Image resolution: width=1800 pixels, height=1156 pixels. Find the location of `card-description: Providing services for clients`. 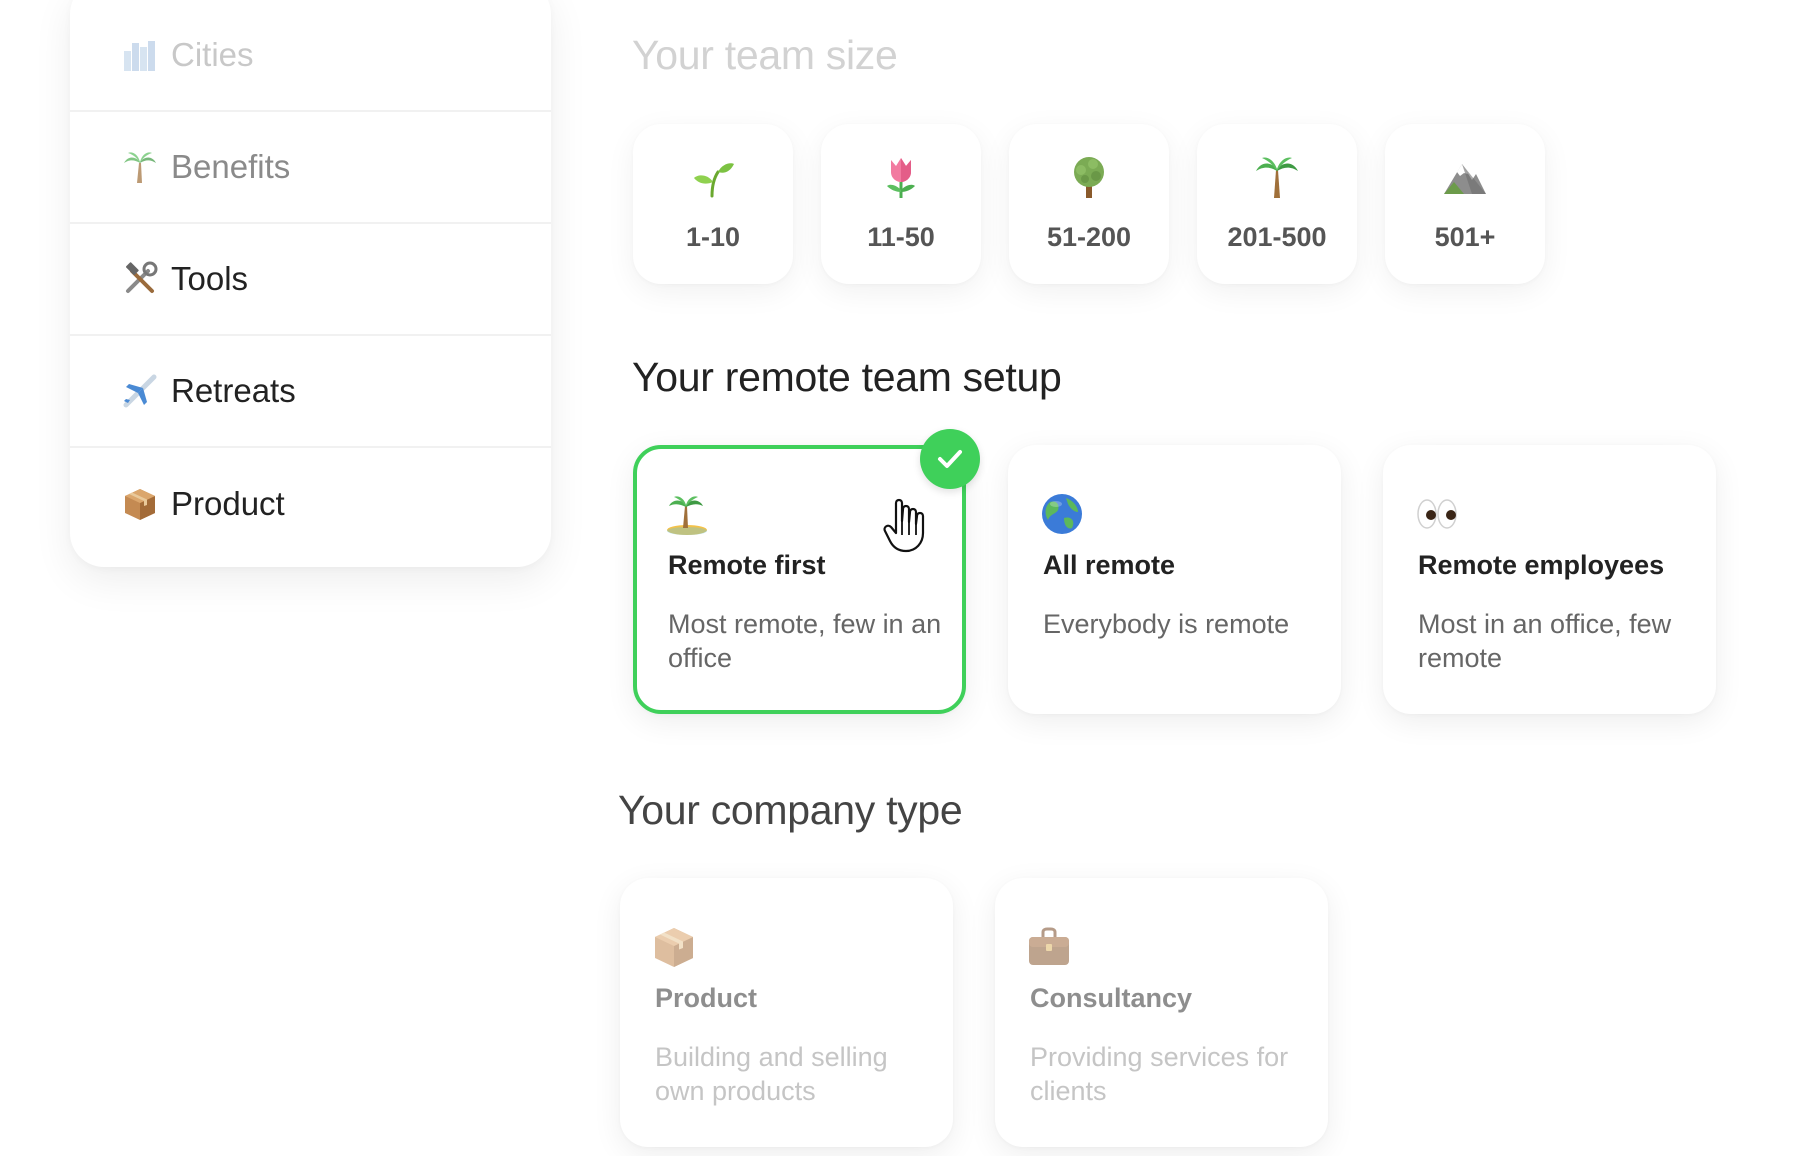

card-description: Providing services for clients is located at coordinates (1159, 1074).